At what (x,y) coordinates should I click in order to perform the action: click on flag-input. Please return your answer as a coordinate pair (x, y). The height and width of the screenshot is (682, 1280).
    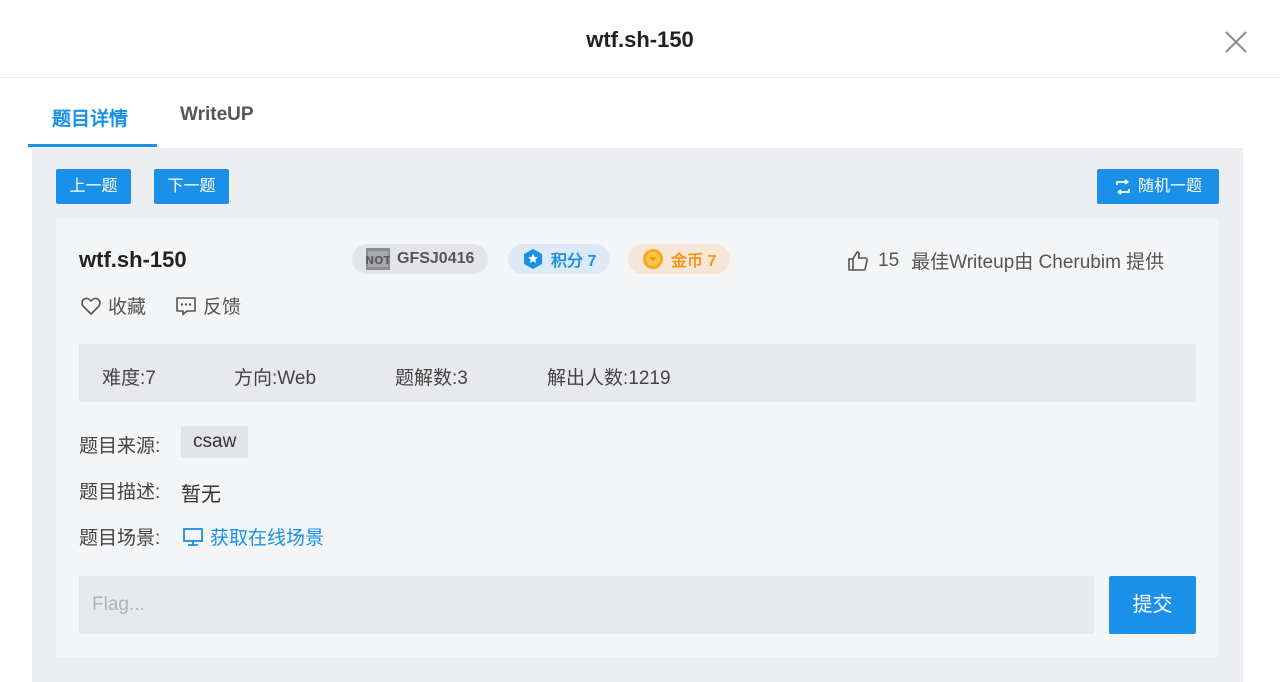
    Looking at the image, I should click on (586, 605).